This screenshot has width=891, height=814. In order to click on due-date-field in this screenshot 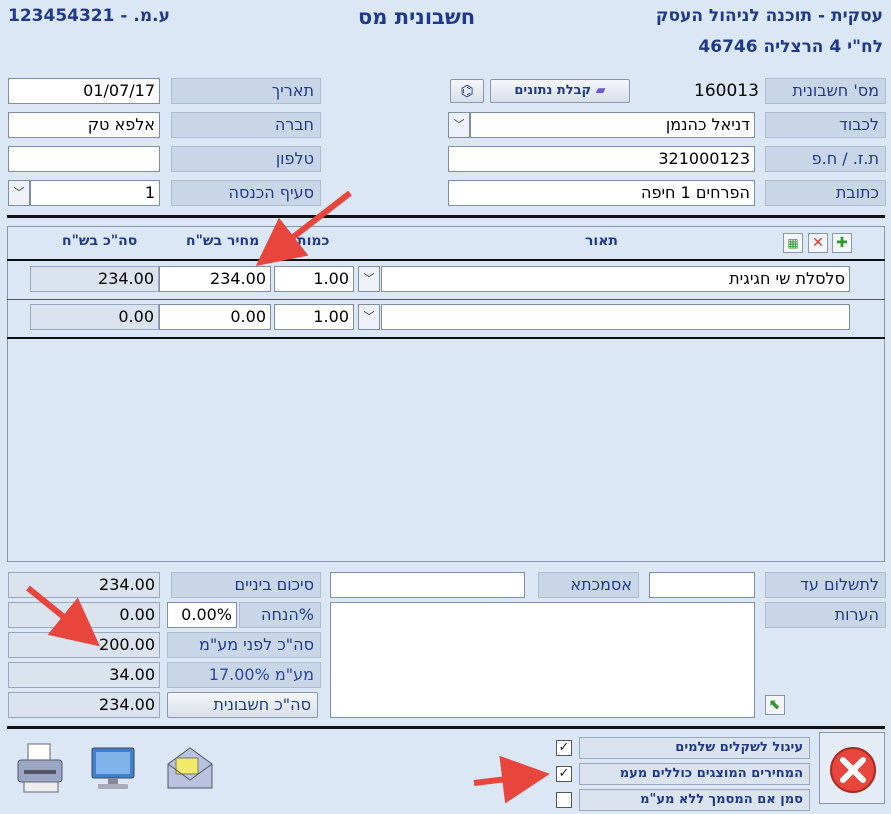, I will do `click(702, 585)`.